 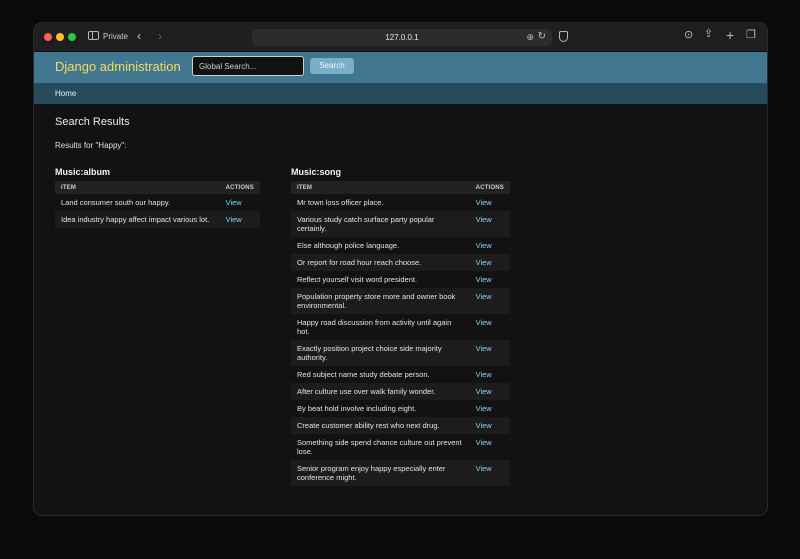 What do you see at coordinates (91, 145) in the screenshot?
I see `results-for-label: Results for "Happy":` at bounding box center [91, 145].